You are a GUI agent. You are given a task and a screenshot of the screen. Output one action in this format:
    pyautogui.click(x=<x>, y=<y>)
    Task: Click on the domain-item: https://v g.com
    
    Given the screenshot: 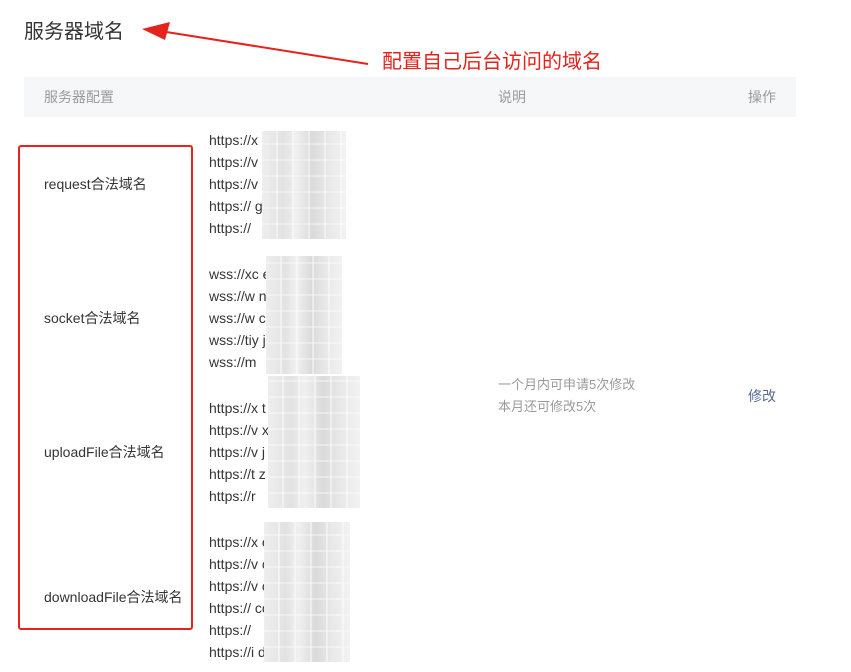 What is the action you would take?
    pyautogui.click(x=255, y=184)
    